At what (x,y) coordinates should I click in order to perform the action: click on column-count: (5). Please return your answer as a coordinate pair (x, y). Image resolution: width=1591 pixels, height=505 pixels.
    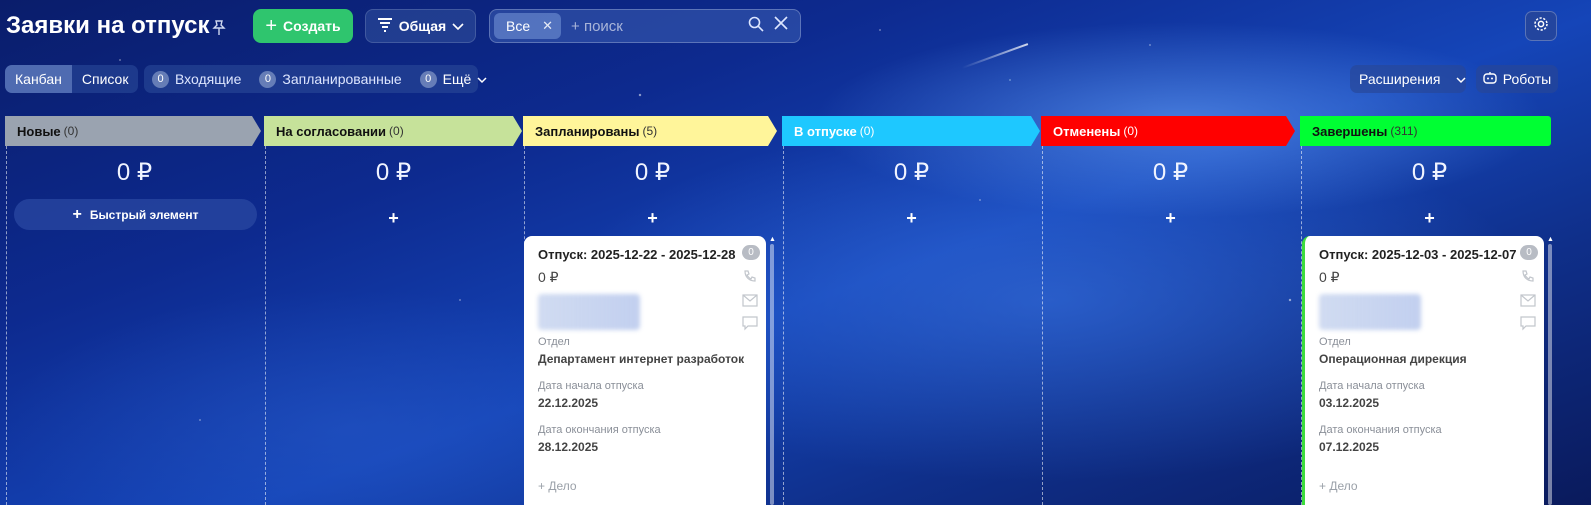
    Looking at the image, I should click on (650, 131).